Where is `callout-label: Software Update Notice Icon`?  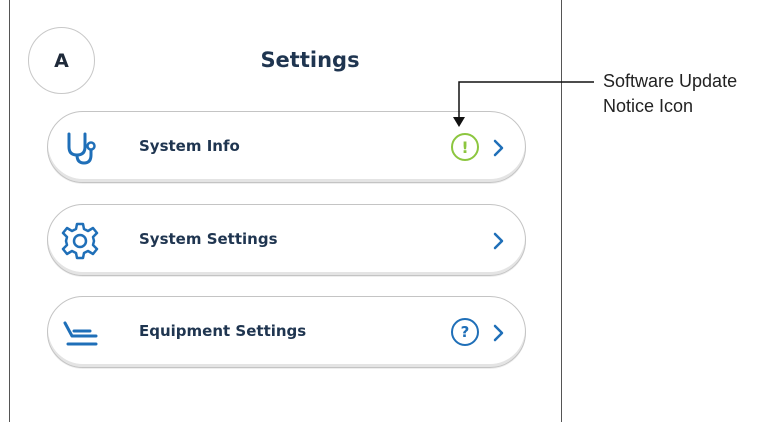 callout-label: Software Update Notice Icon is located at coordinates (688, 94).